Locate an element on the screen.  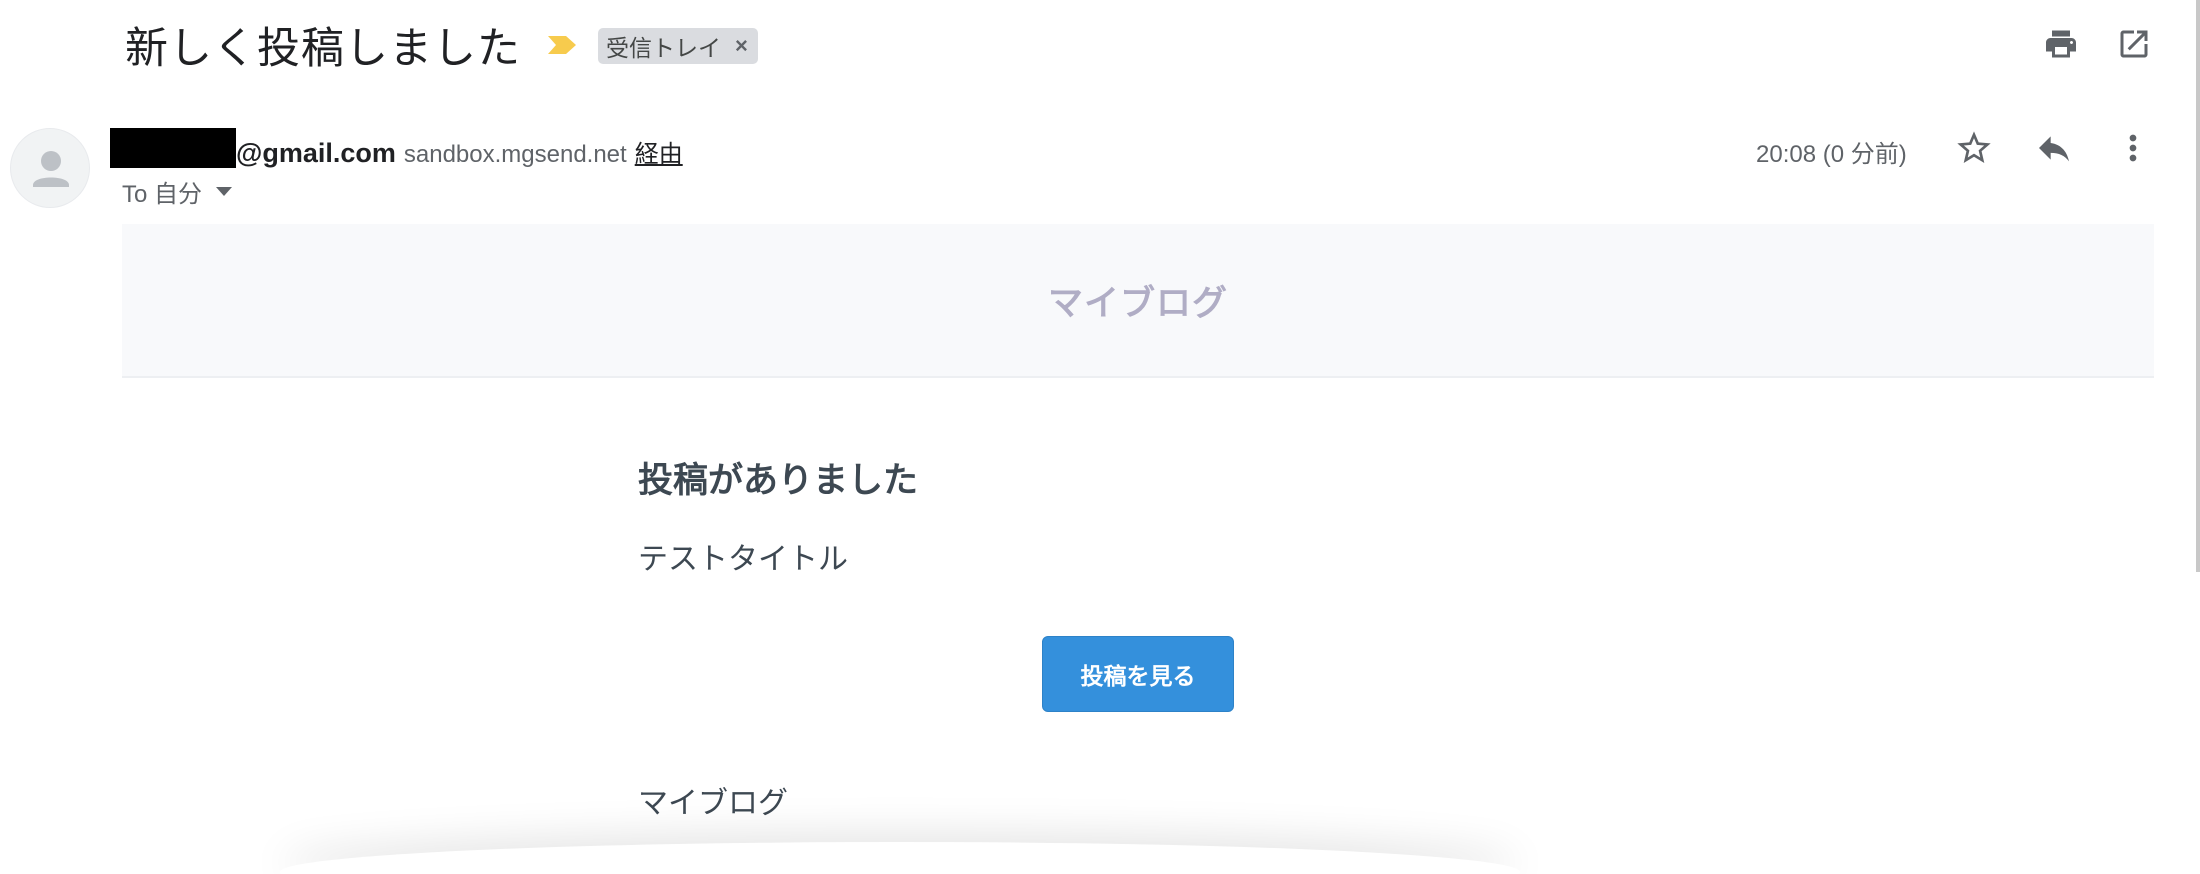
brand-name: マイブログ is located at coordinates (1138, 300).